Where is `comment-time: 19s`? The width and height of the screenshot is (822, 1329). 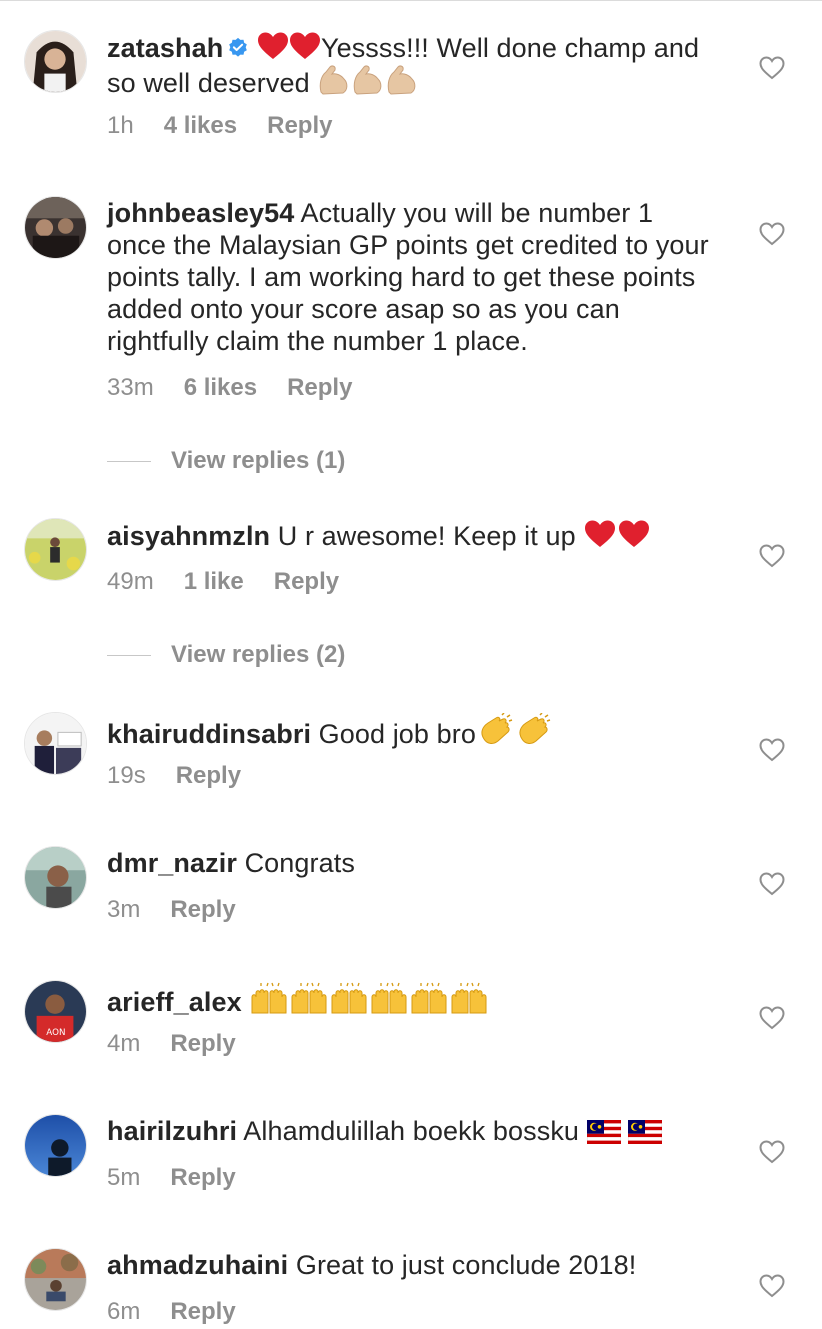 comment-time: 19s is located at coordinates (126, 775).